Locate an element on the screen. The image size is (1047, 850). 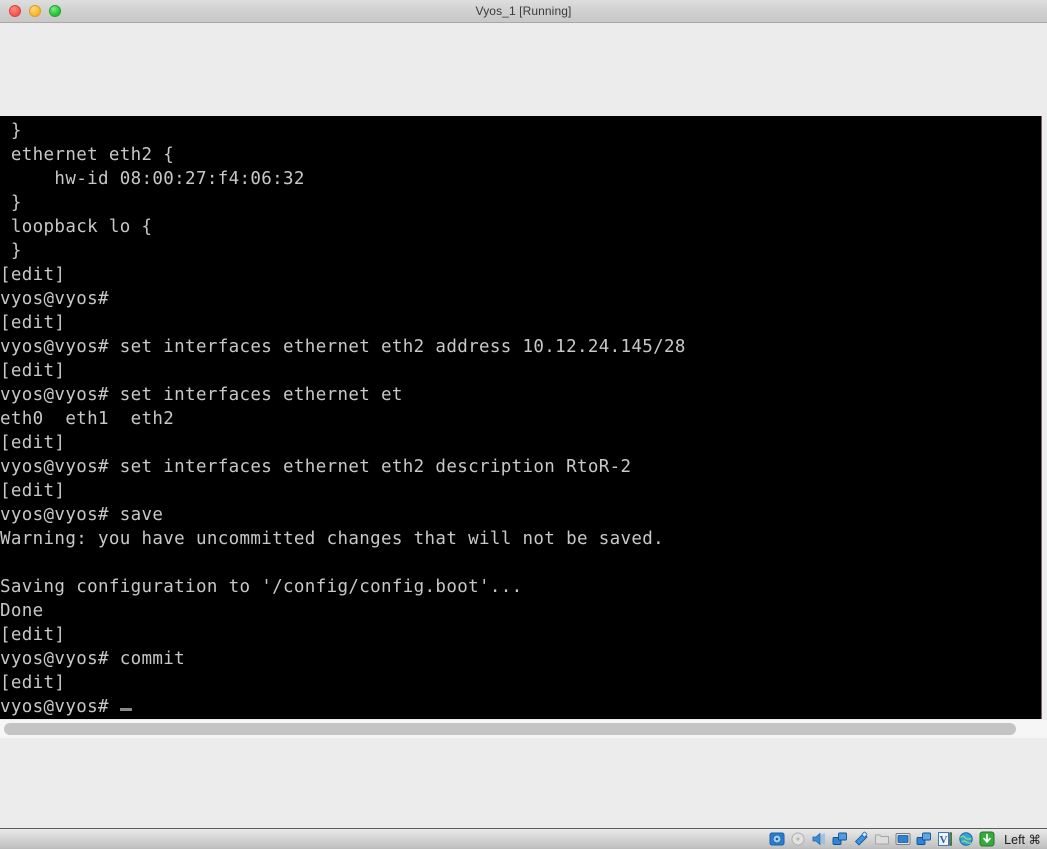
window-lower-padding is located at coordinates (523, 783).